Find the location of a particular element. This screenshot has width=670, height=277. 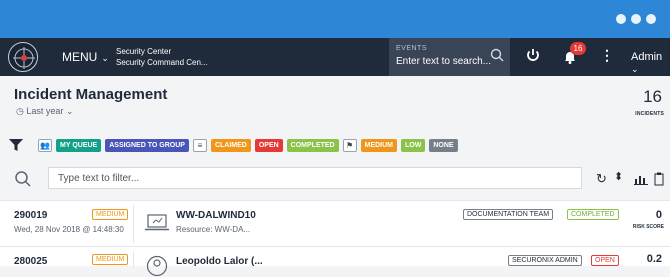

menu-label: MENU is located at coordinates (80, 57).